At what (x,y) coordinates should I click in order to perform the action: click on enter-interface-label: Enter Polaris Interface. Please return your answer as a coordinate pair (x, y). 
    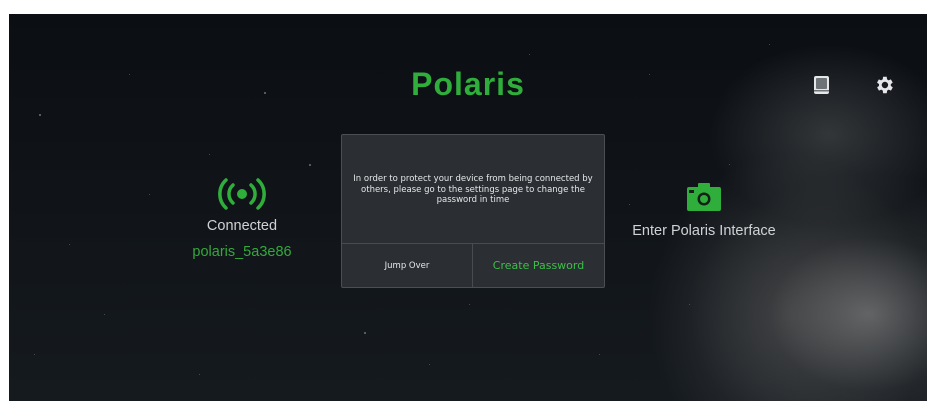
    Looking at the image, I should click on (704, 231).